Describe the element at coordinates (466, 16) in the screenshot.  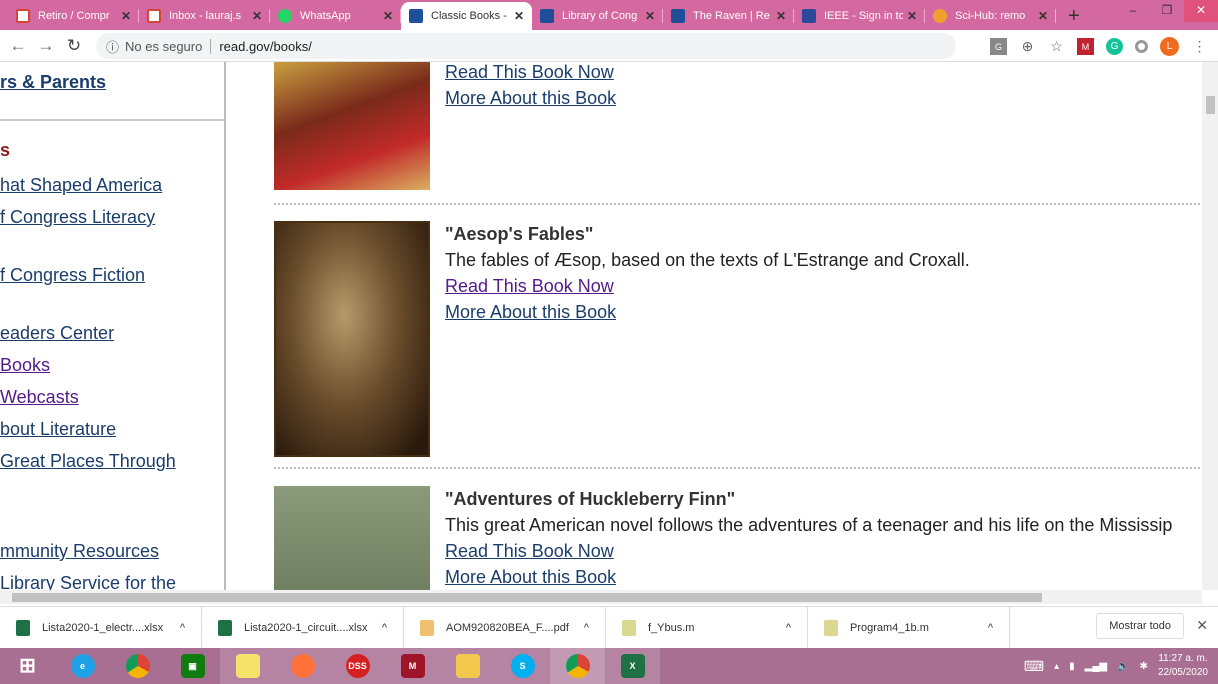
I see `tab-classic-books: Classic Books - ✕` at that location.